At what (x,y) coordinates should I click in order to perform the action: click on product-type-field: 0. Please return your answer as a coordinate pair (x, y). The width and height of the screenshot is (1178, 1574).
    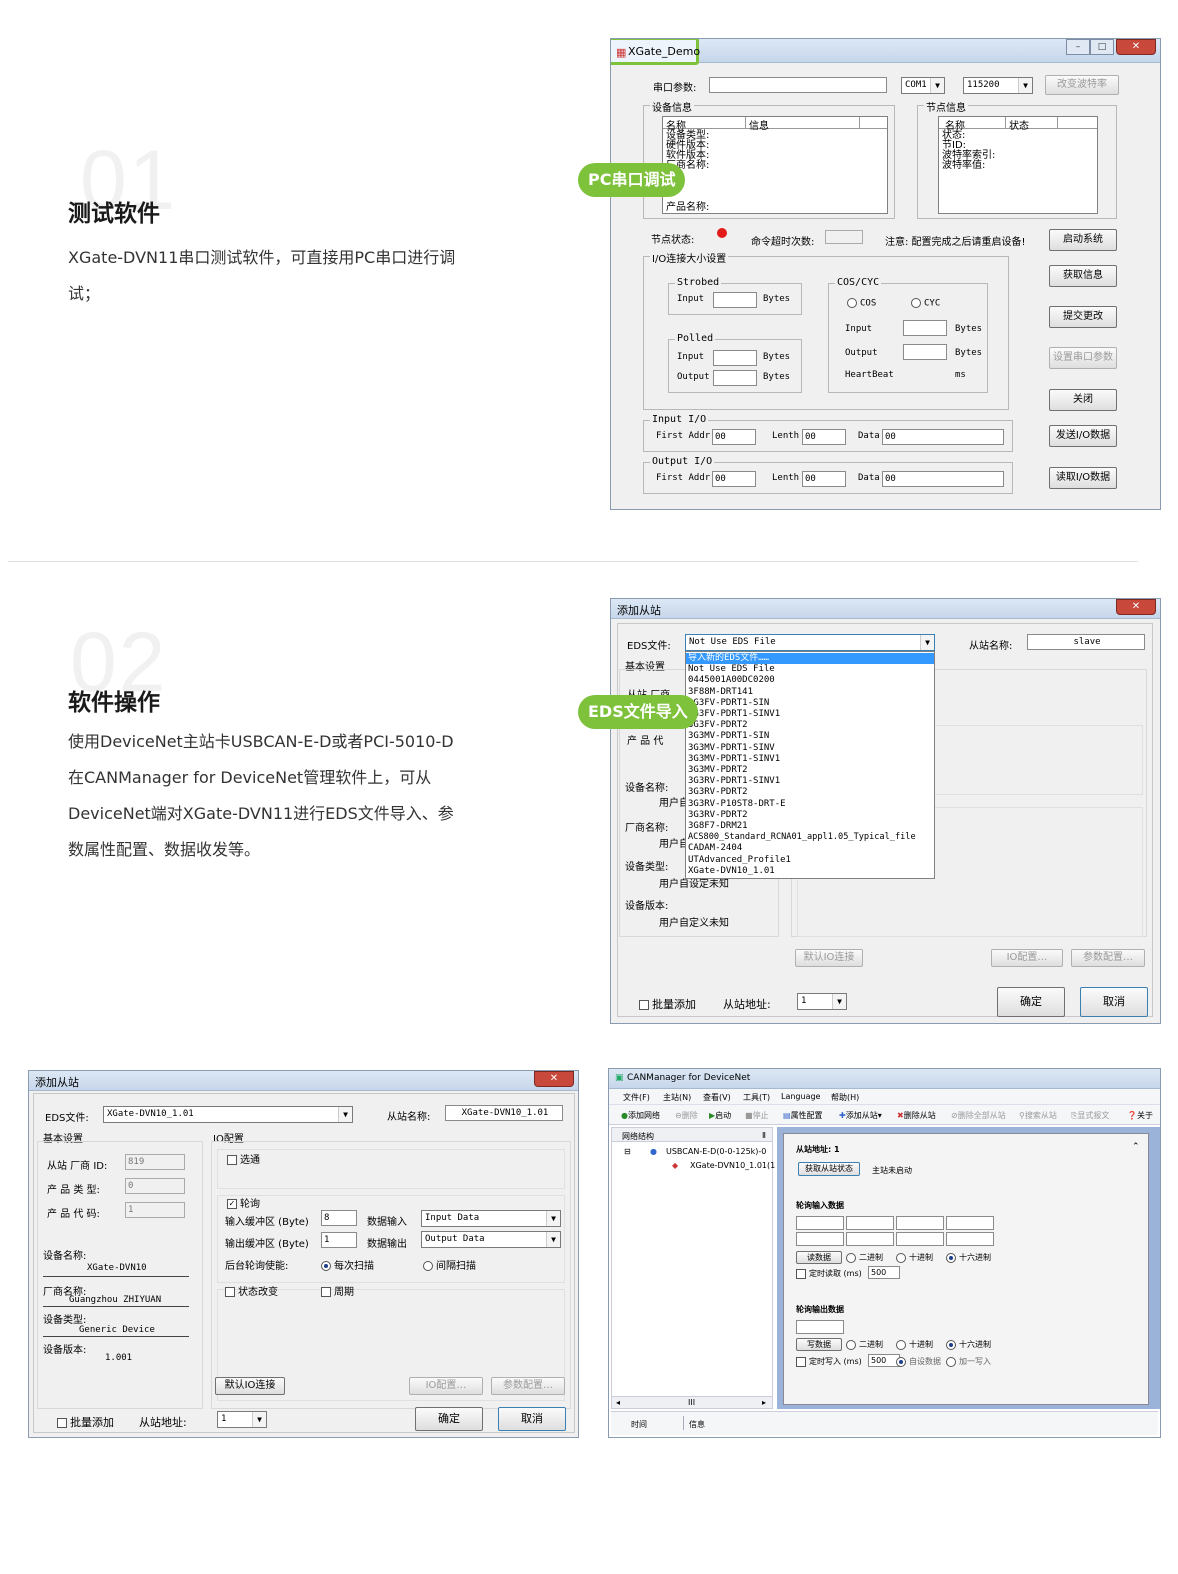
    Looking at the image, I should click on (155, 1186).